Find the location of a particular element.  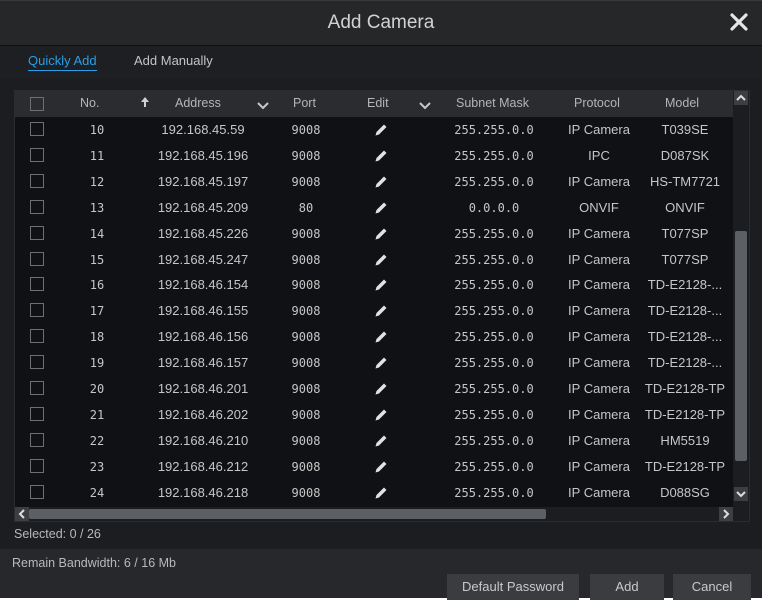

scroll-up-icon is located at coordinates (741, 98).